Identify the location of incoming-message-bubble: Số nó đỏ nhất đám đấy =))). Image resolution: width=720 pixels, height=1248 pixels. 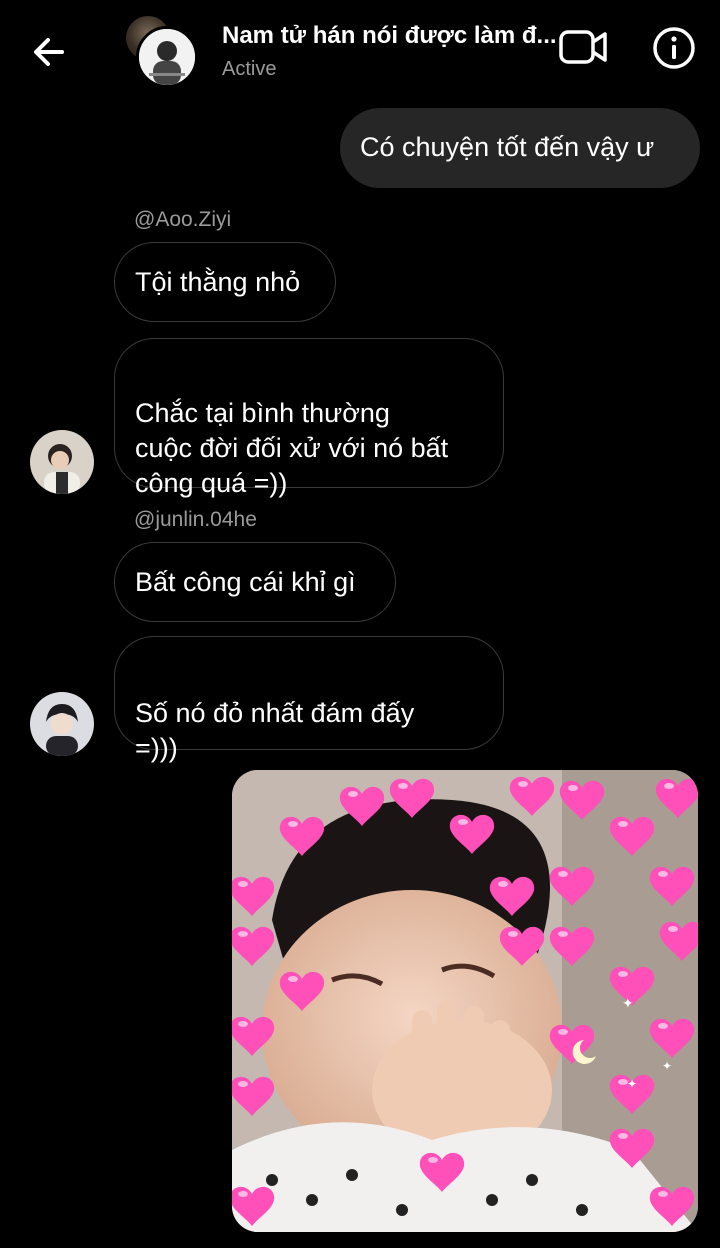
(309, 699).